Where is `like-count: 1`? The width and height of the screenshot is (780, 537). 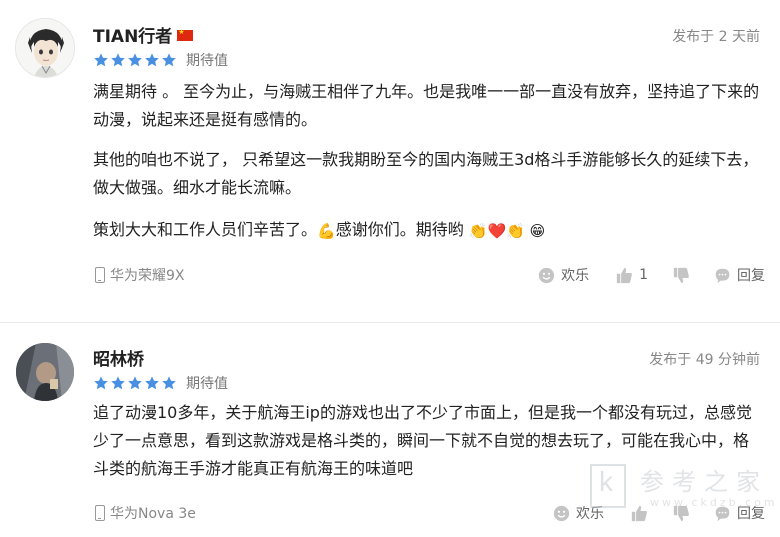 like-count: 1 is located at coordinates (643, 275).